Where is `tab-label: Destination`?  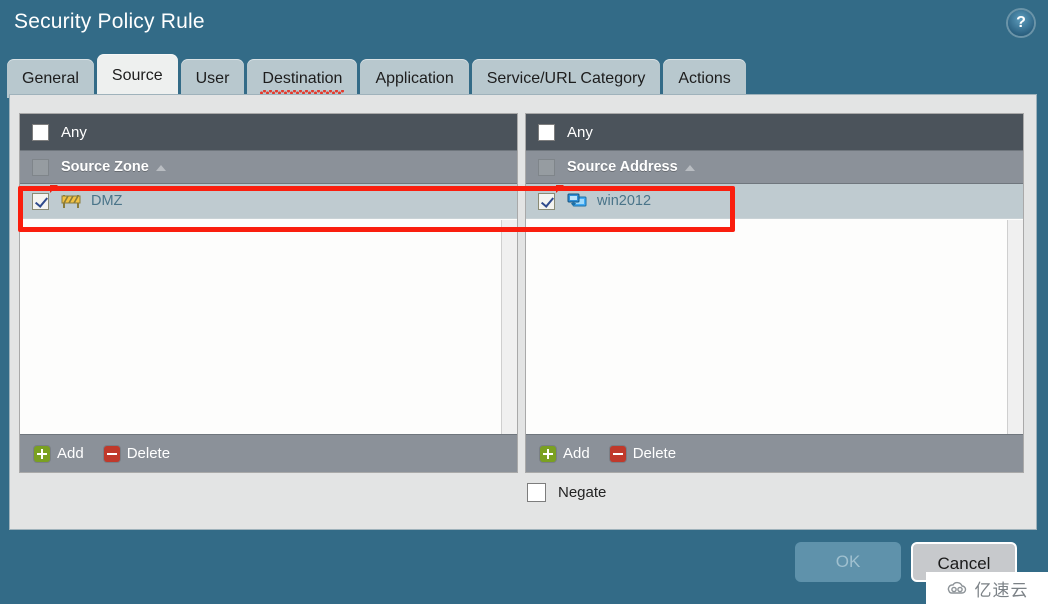
tab-label: Destination is located at coordinates (302, 78).